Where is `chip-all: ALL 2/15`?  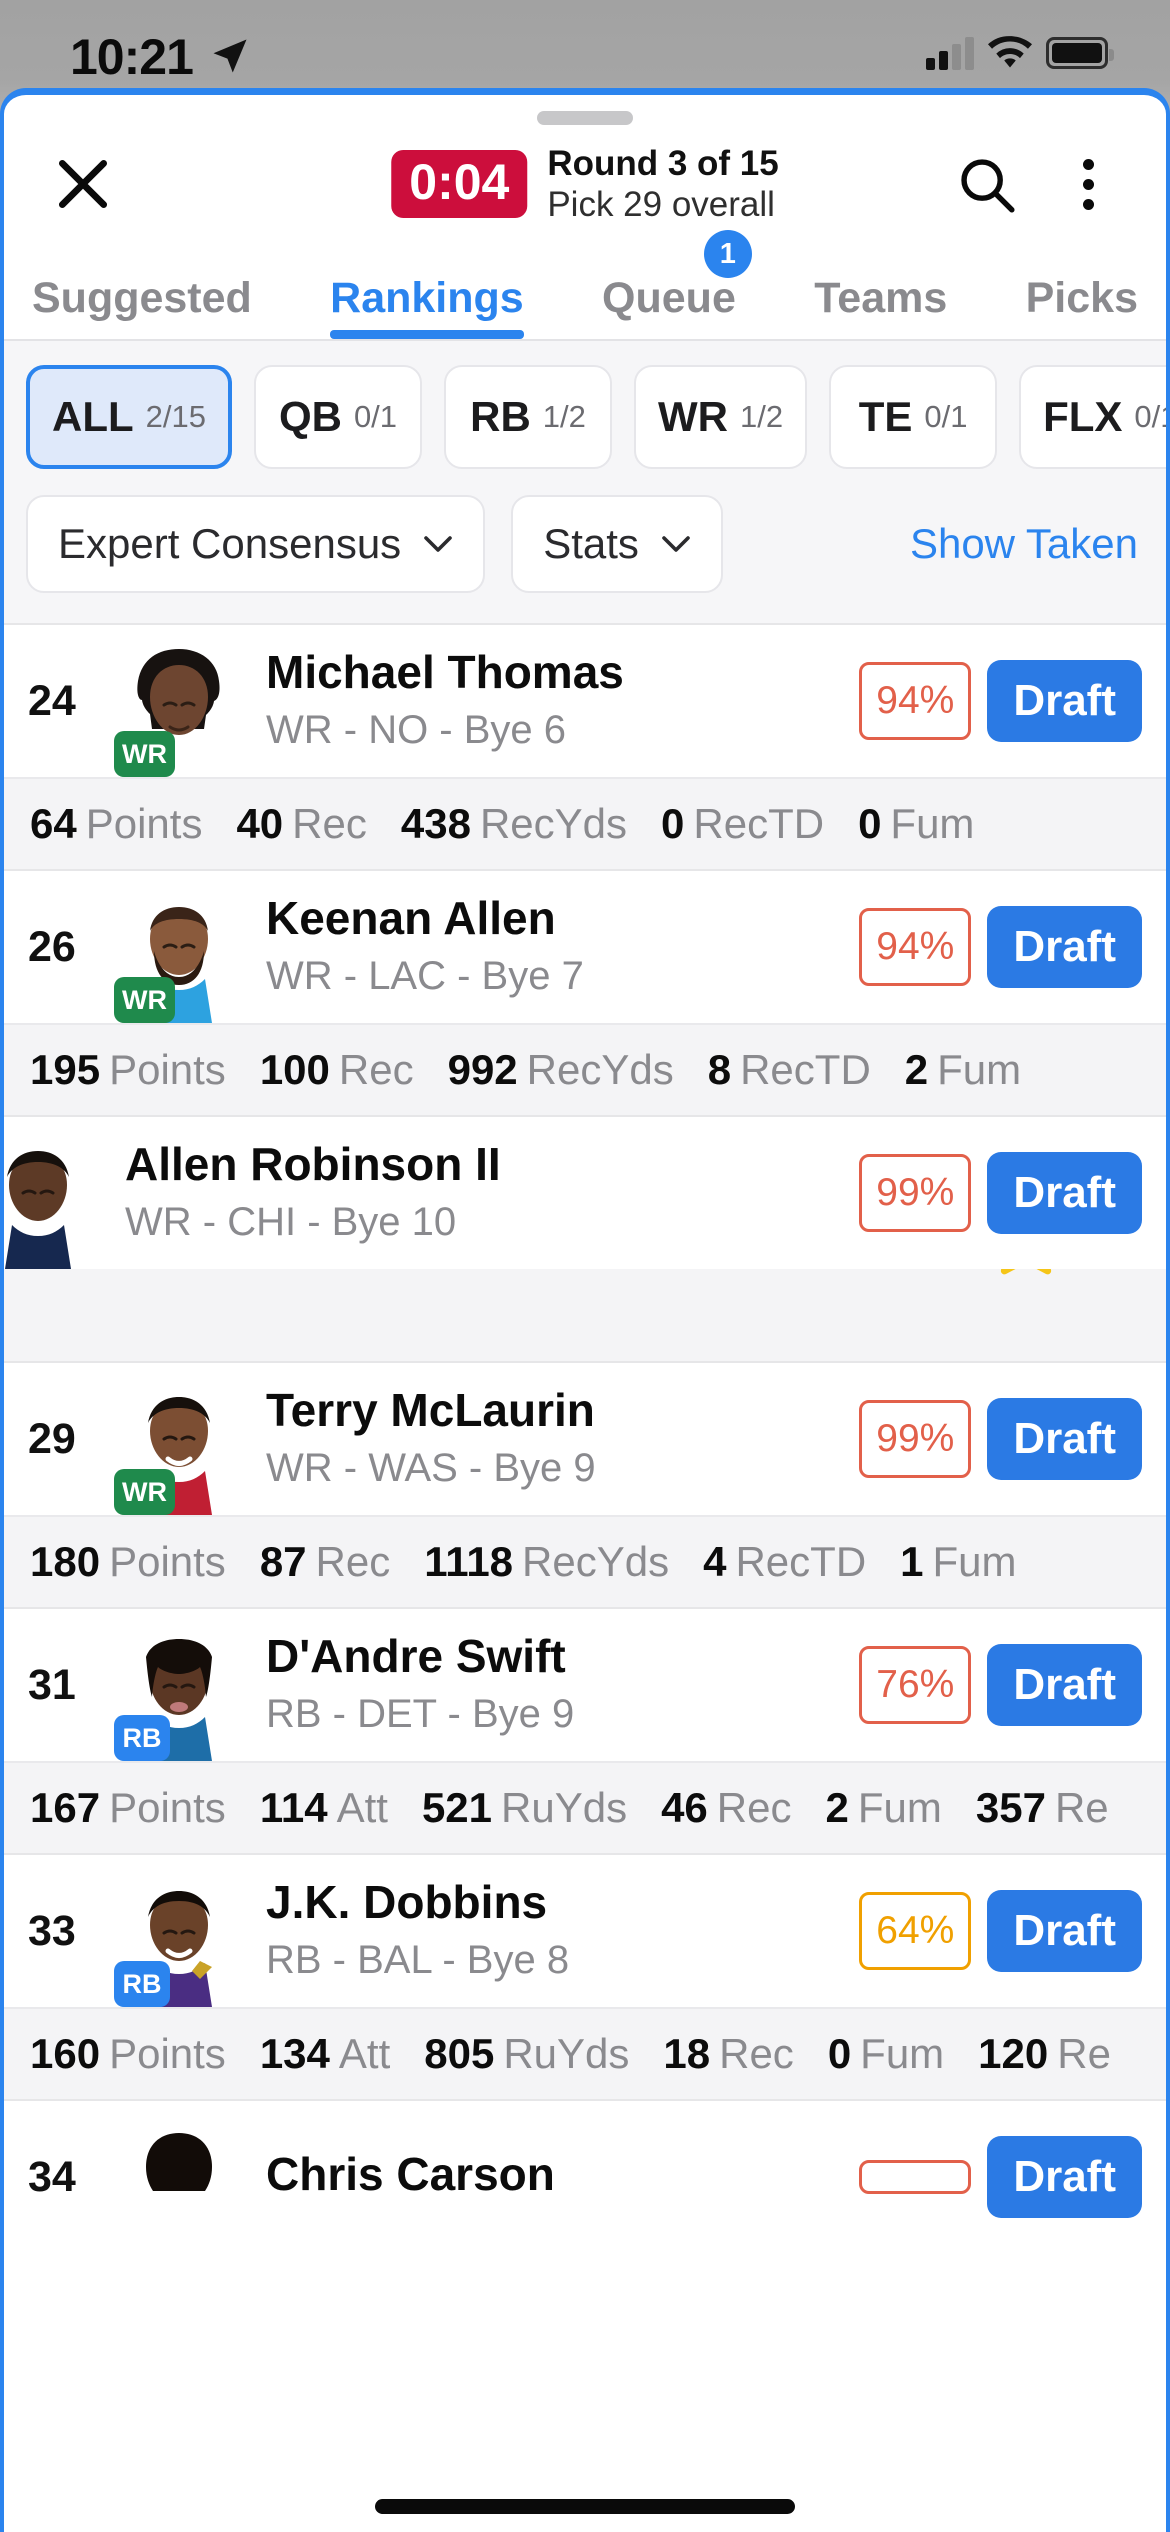
chip-all: ALL 2/15 is located at coordinates (129, 417).